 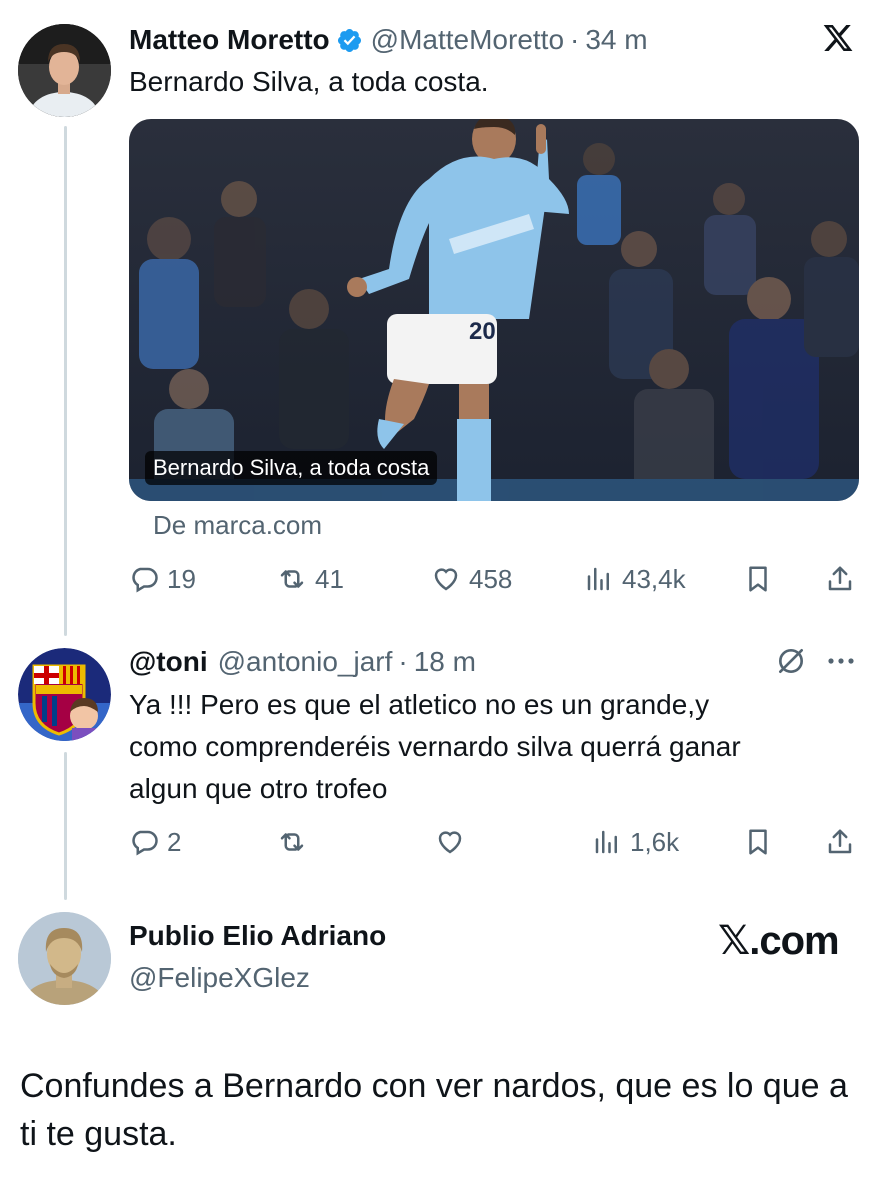 What do you see at coordinates (349, 40) in the screenshot?
I see `verified-badge-icon` at bounding box center [349, 40].